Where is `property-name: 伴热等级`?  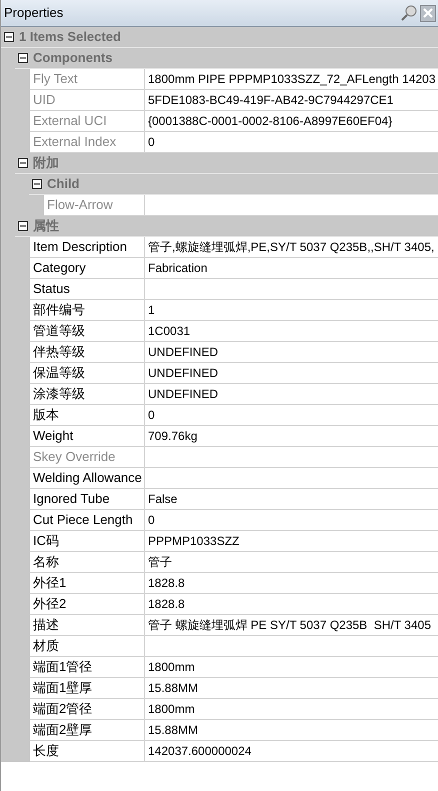
property-name: 伴热等级 is located at coordinates (87, 352).